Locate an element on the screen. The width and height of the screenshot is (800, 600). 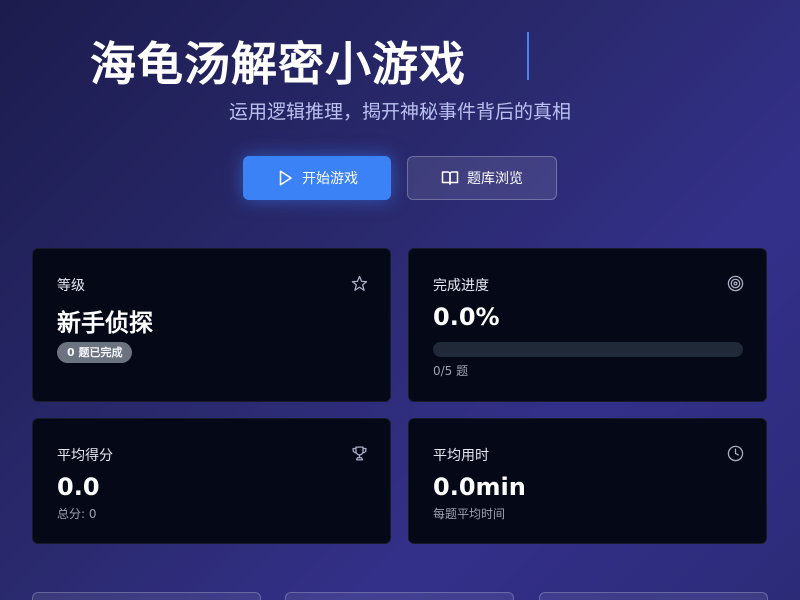
book-open-icon is located at coordinates (450, 178).